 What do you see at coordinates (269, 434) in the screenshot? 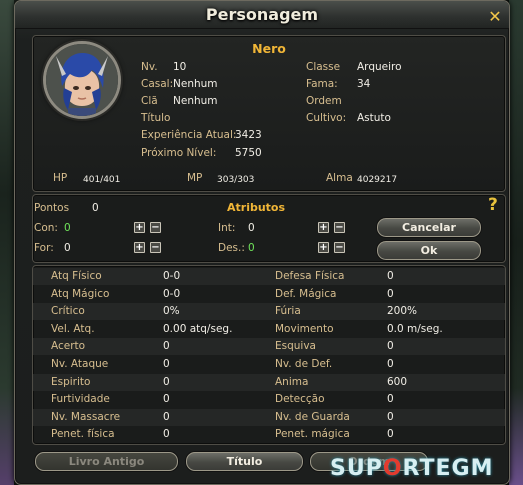
I see `stat-row: Penet. física 0 Penet. mágica 0` at bounding box center [269, 434].